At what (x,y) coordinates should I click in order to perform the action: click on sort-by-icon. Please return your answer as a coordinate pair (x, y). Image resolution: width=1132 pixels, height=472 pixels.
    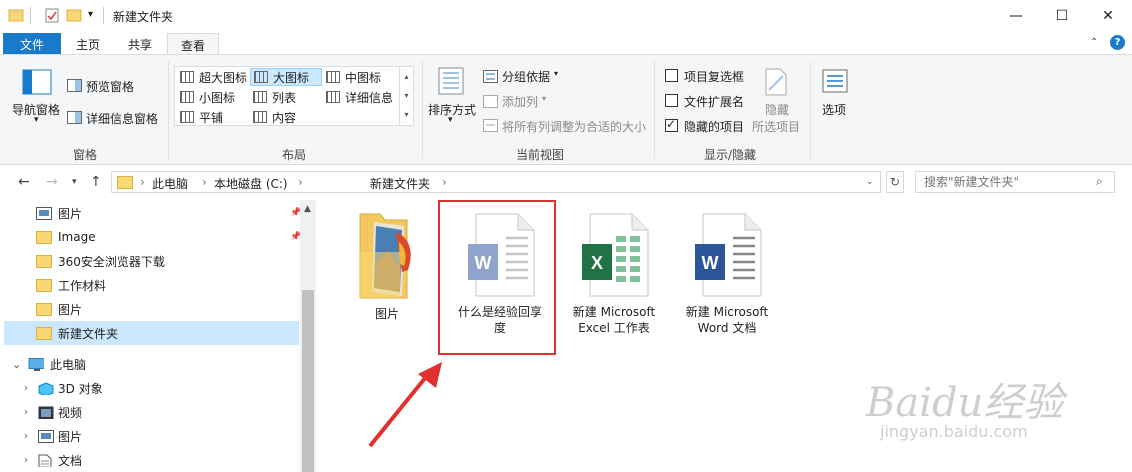
    Looking at the image, I should click on (451, 81).